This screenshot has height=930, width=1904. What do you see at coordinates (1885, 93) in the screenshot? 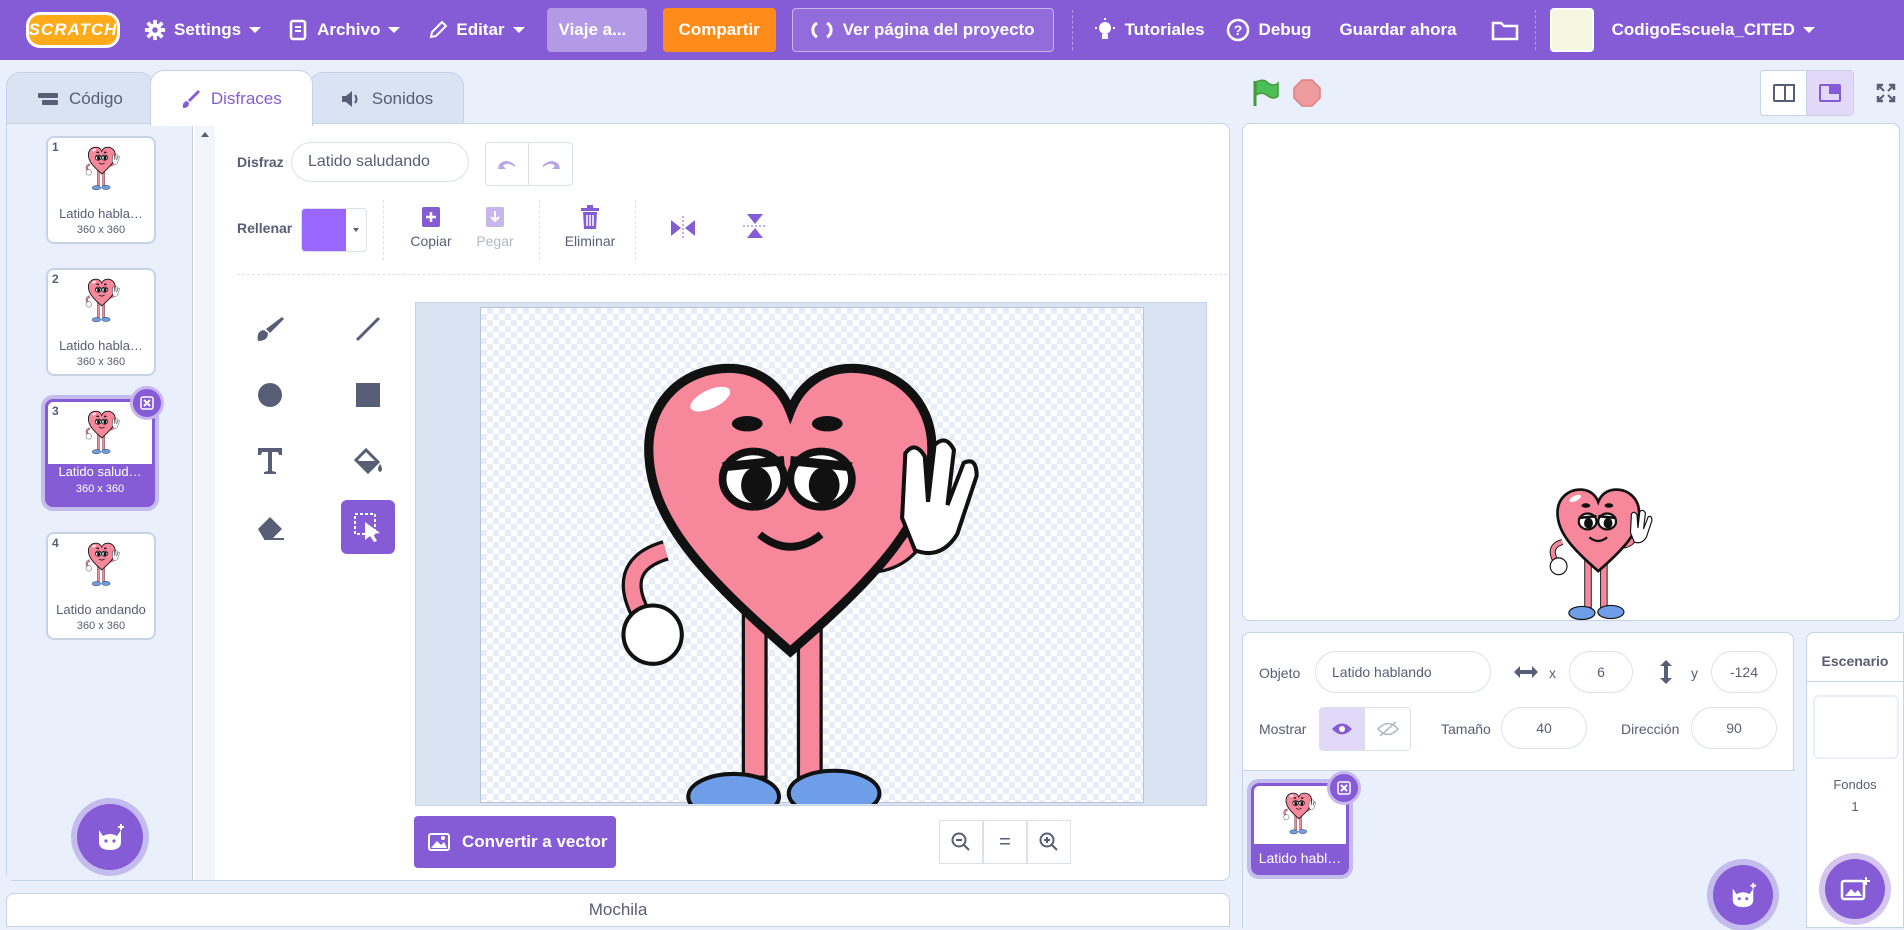
I see `fullscreen-button` at bounding box center [1885, 93].